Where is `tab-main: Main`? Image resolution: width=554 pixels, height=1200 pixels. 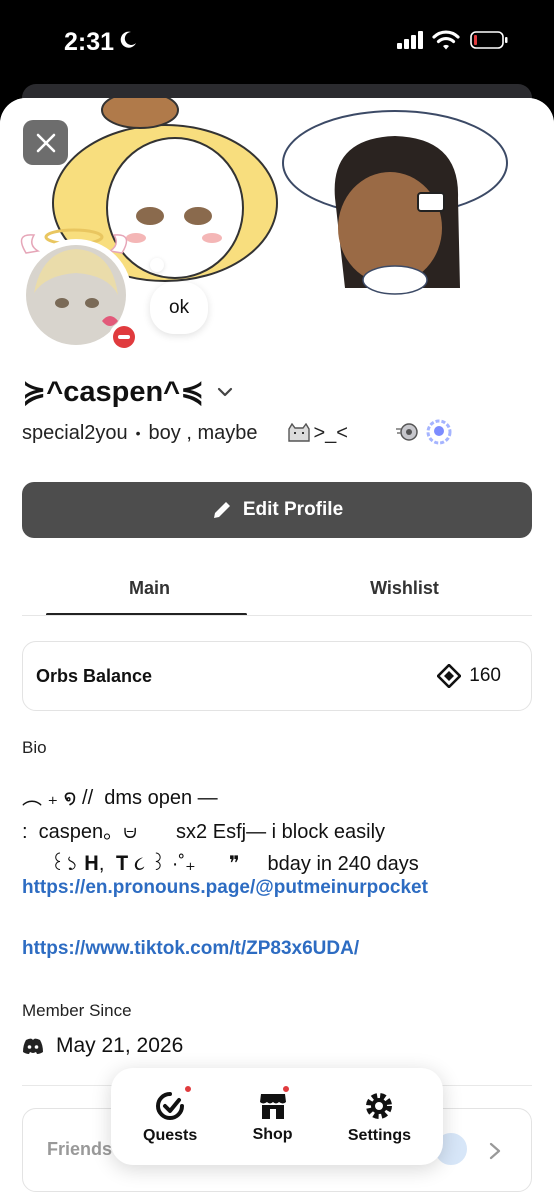
tab-main: Main is located at coordinates (149, 588).